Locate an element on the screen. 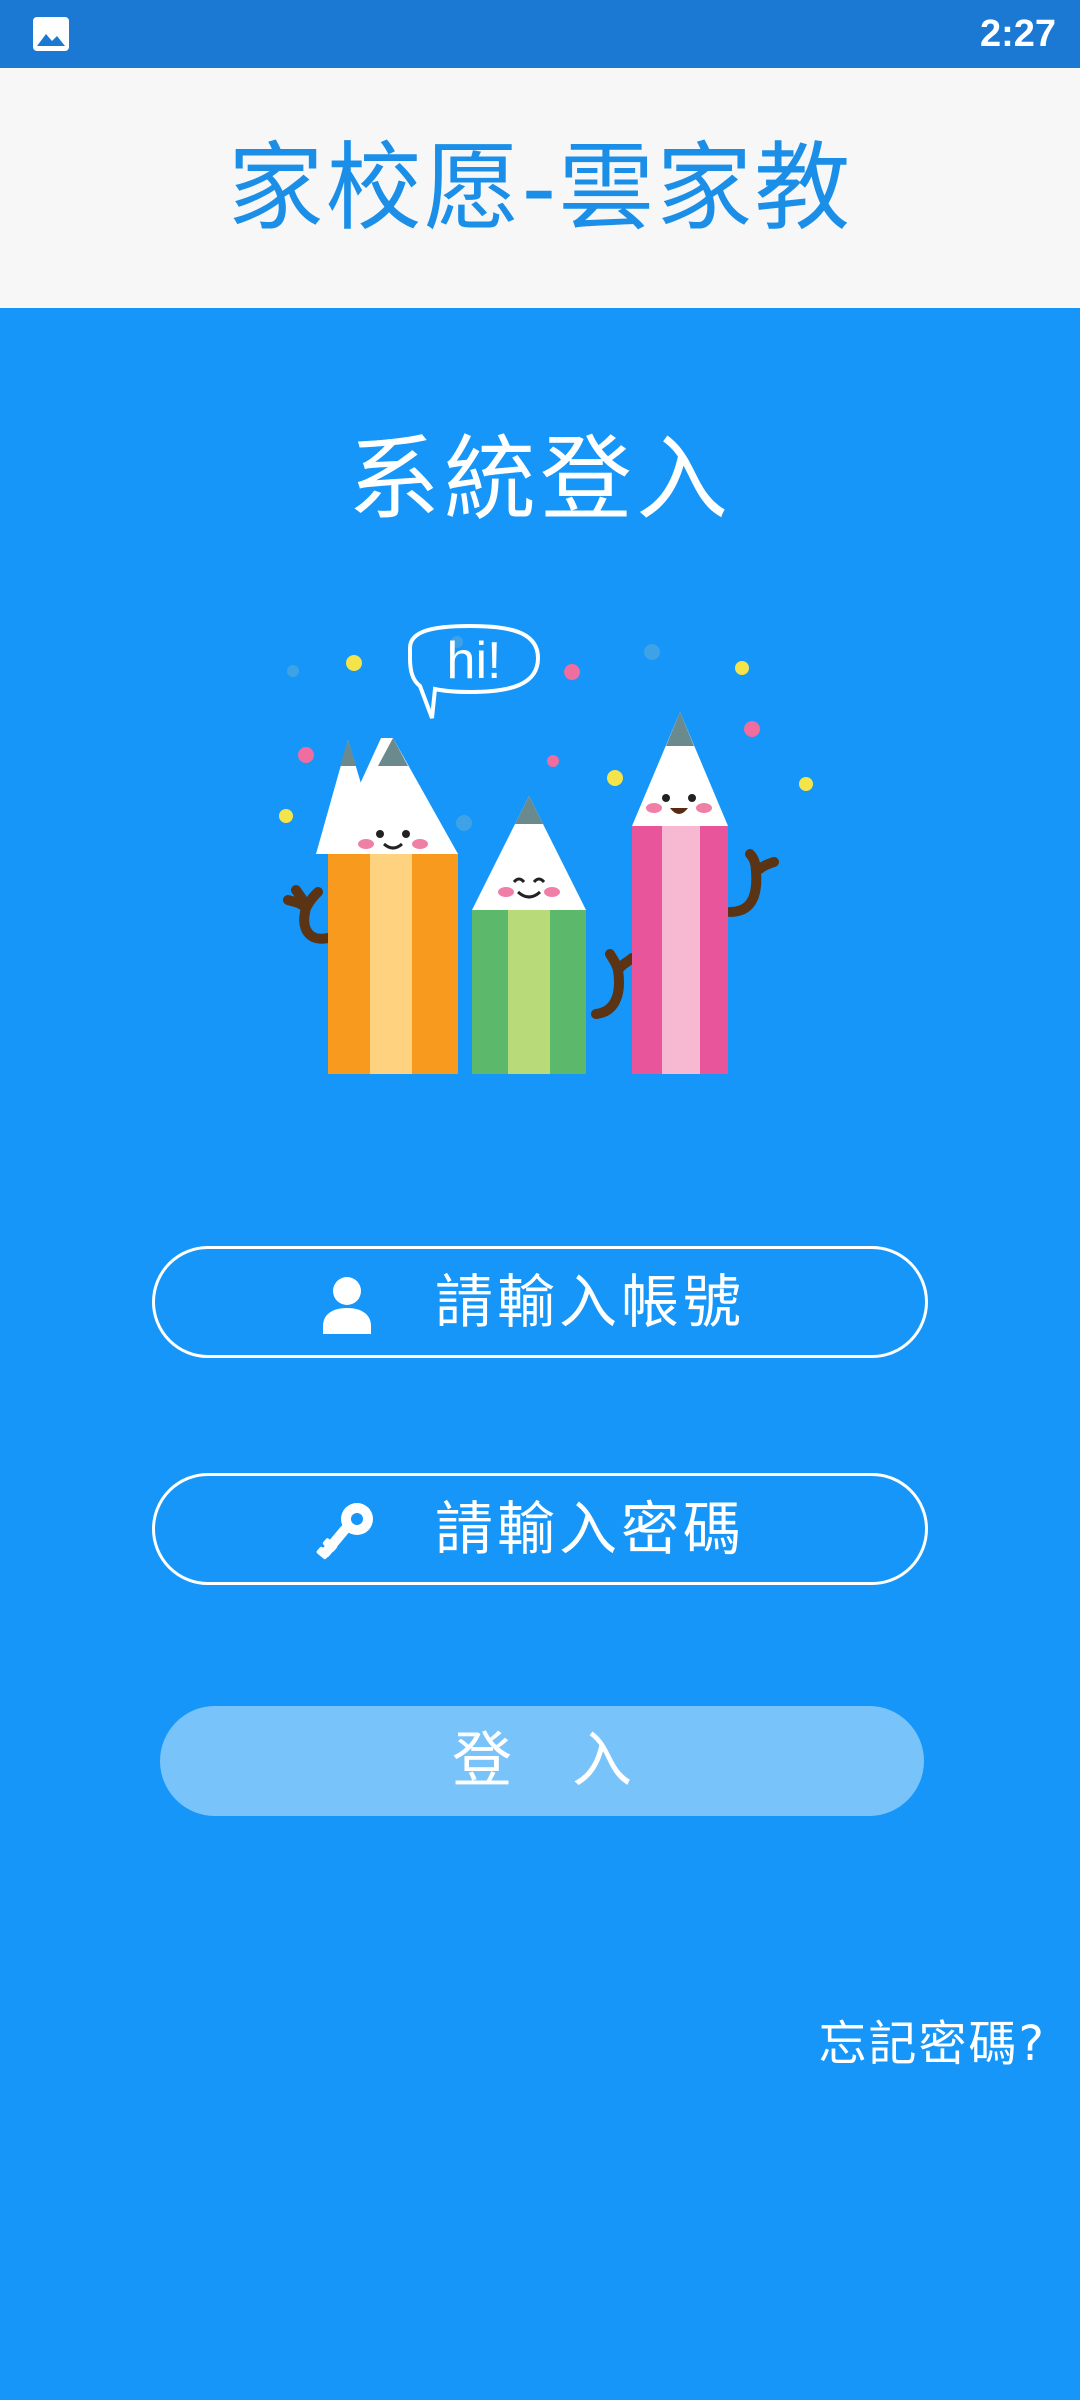 The width and height of the screenshot is (1080, 2400). pink-pencil is located at coordinates (705, 893).